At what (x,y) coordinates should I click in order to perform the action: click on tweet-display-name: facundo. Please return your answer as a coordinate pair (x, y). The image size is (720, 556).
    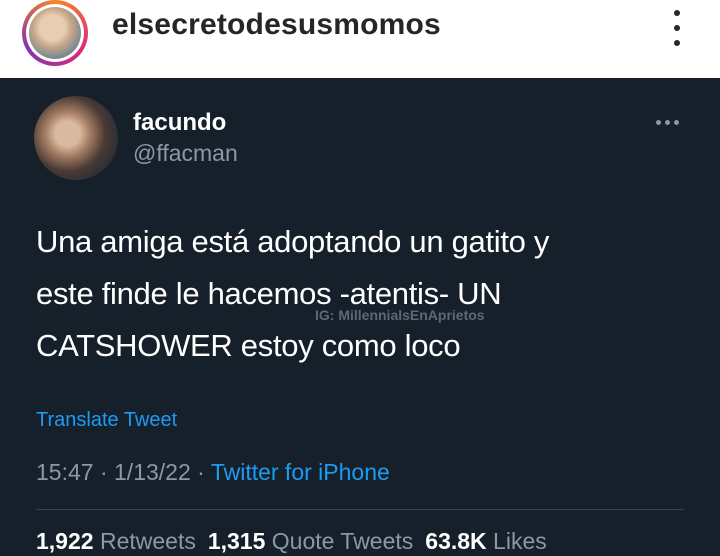
    Looking at the image, I should click on (179, 123).